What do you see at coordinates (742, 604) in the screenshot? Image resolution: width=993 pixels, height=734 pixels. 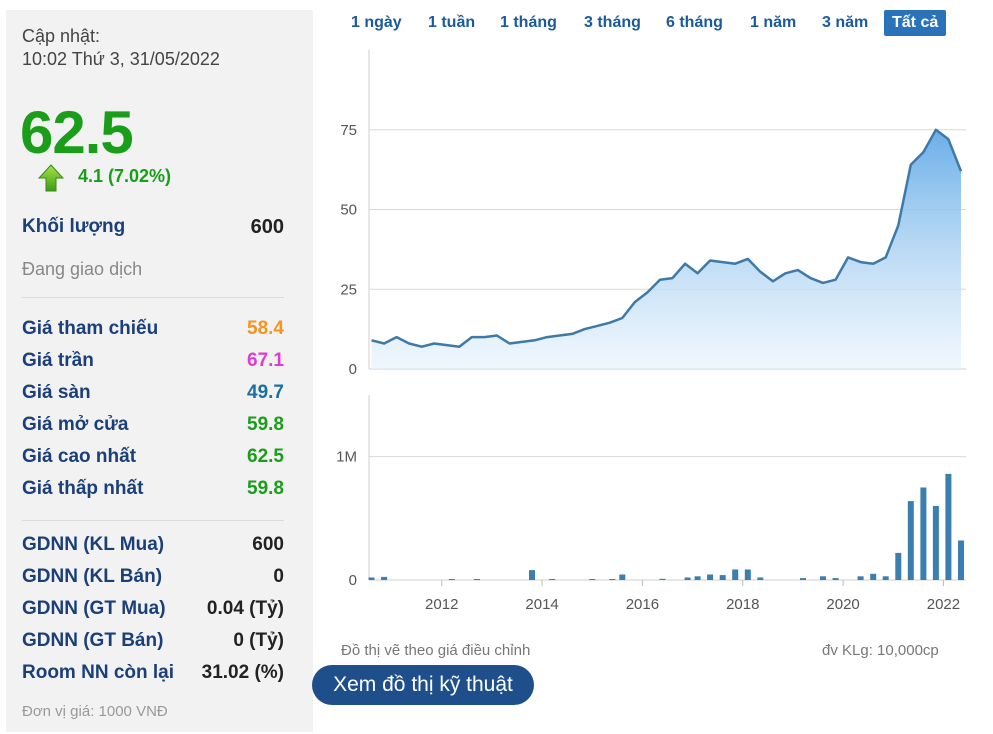 I see `x-tick-label: 2018` at bounding box center [742, 604].